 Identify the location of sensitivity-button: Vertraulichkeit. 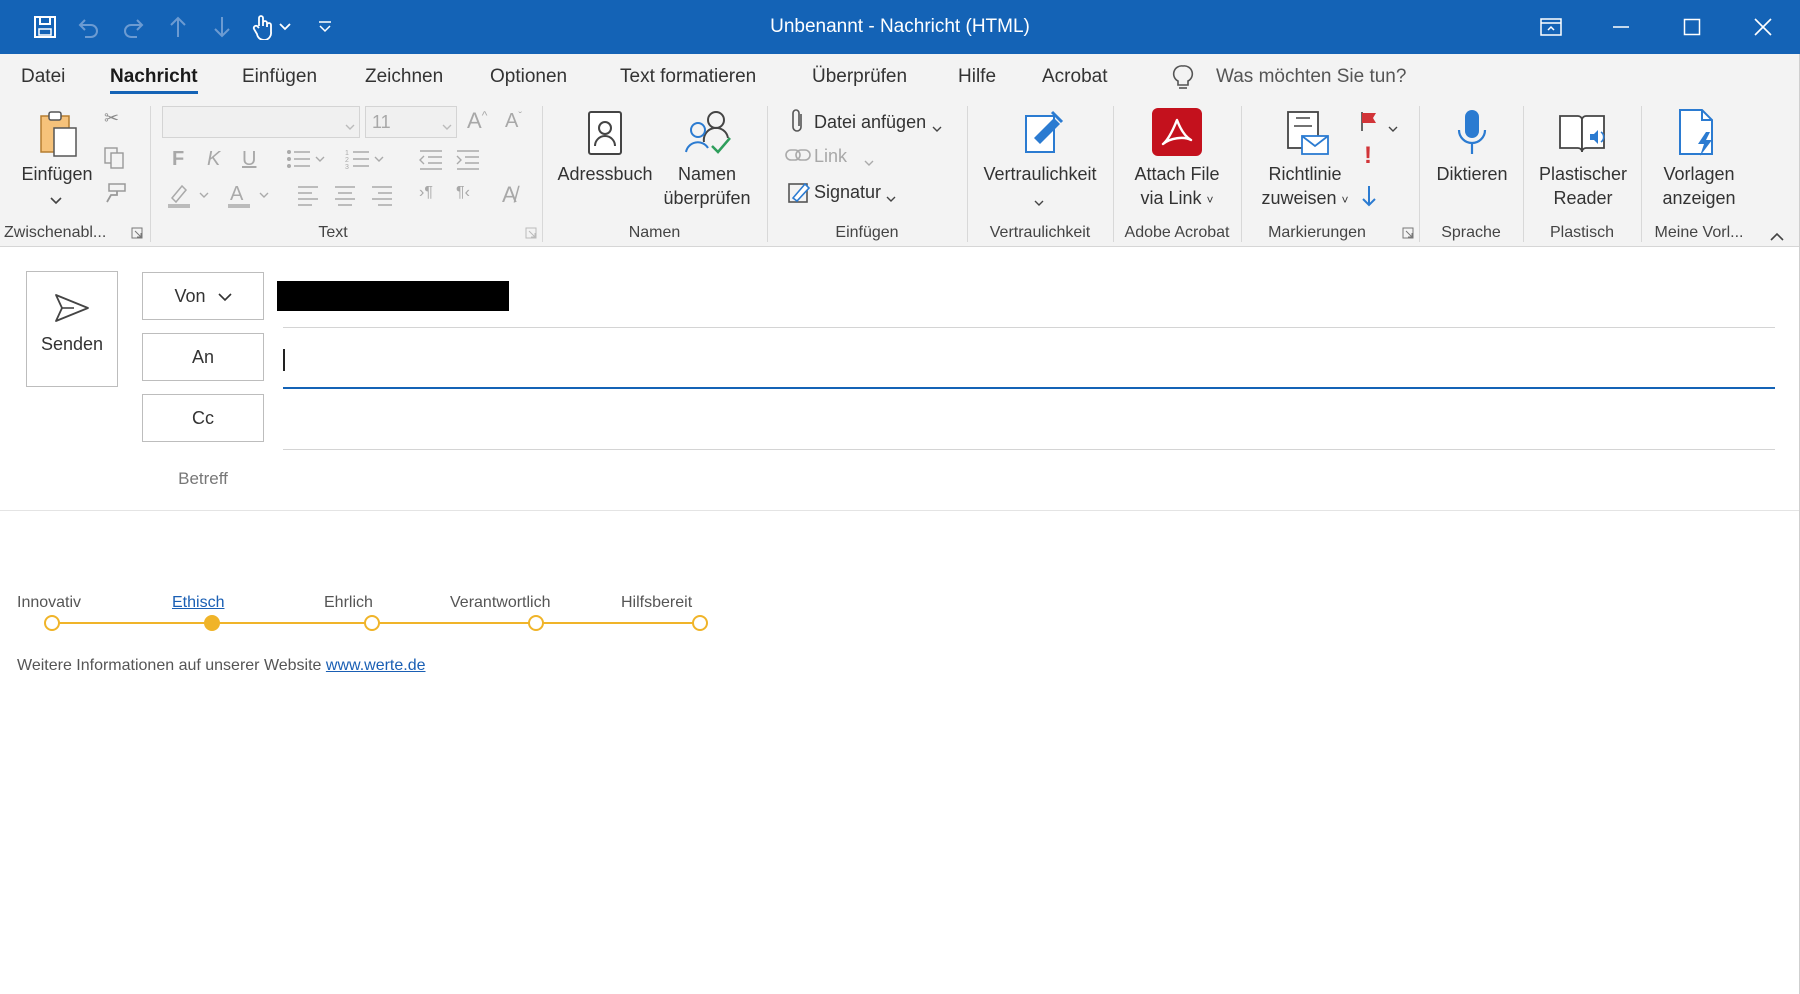
(1040, 174).